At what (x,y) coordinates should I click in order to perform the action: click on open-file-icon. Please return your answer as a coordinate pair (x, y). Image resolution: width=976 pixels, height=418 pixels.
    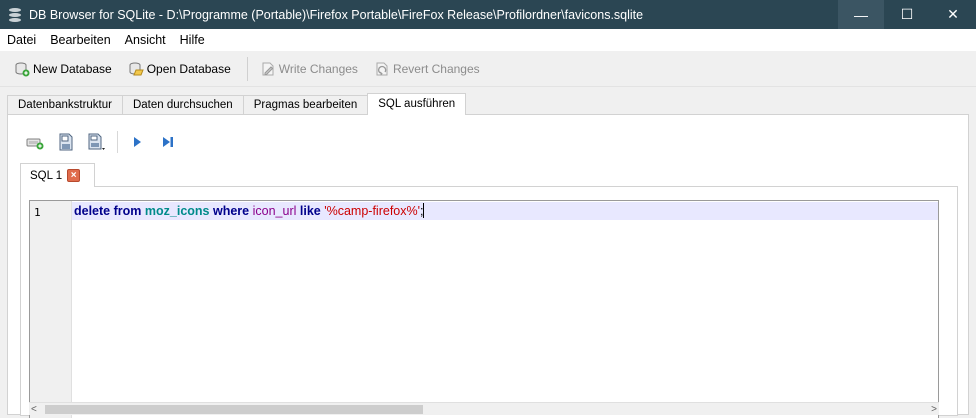
    Looking at the image, I should click on (66, 142).